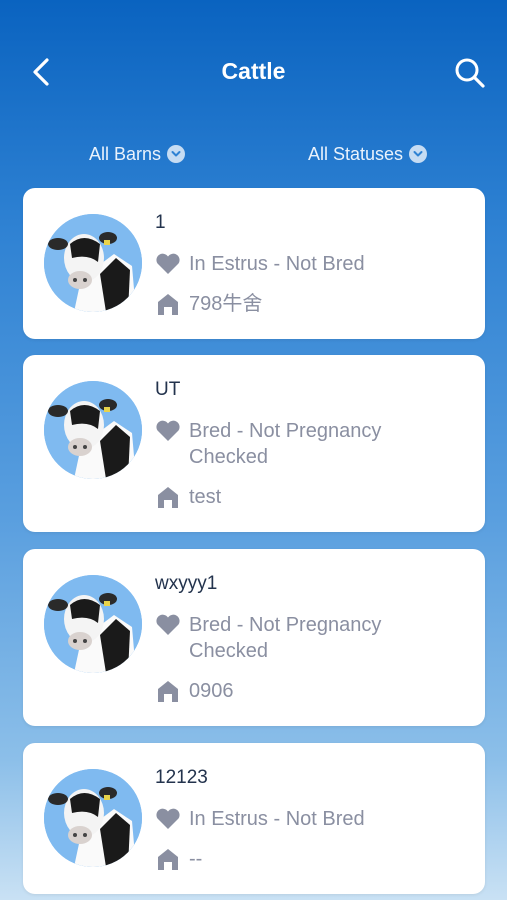  I want to click on status-filter-dropdown: All Statuses, so click(368, 154).